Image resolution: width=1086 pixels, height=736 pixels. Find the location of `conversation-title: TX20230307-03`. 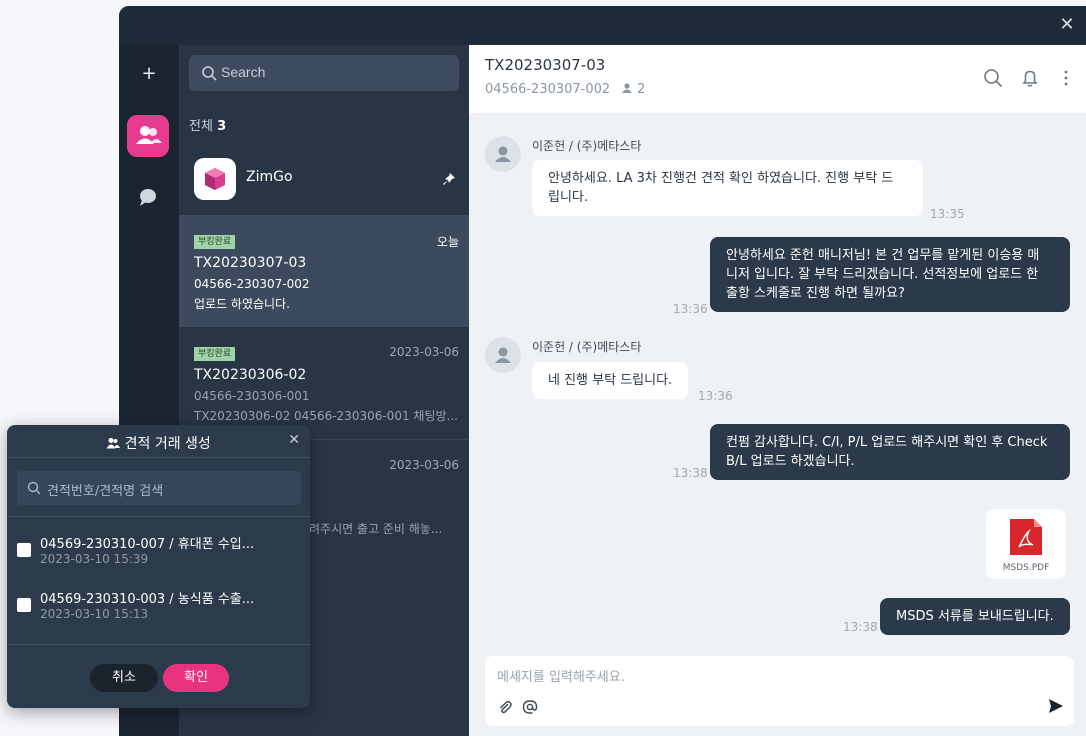

conversation-title: TX20230307-03 is located at coordinates (250, 263).